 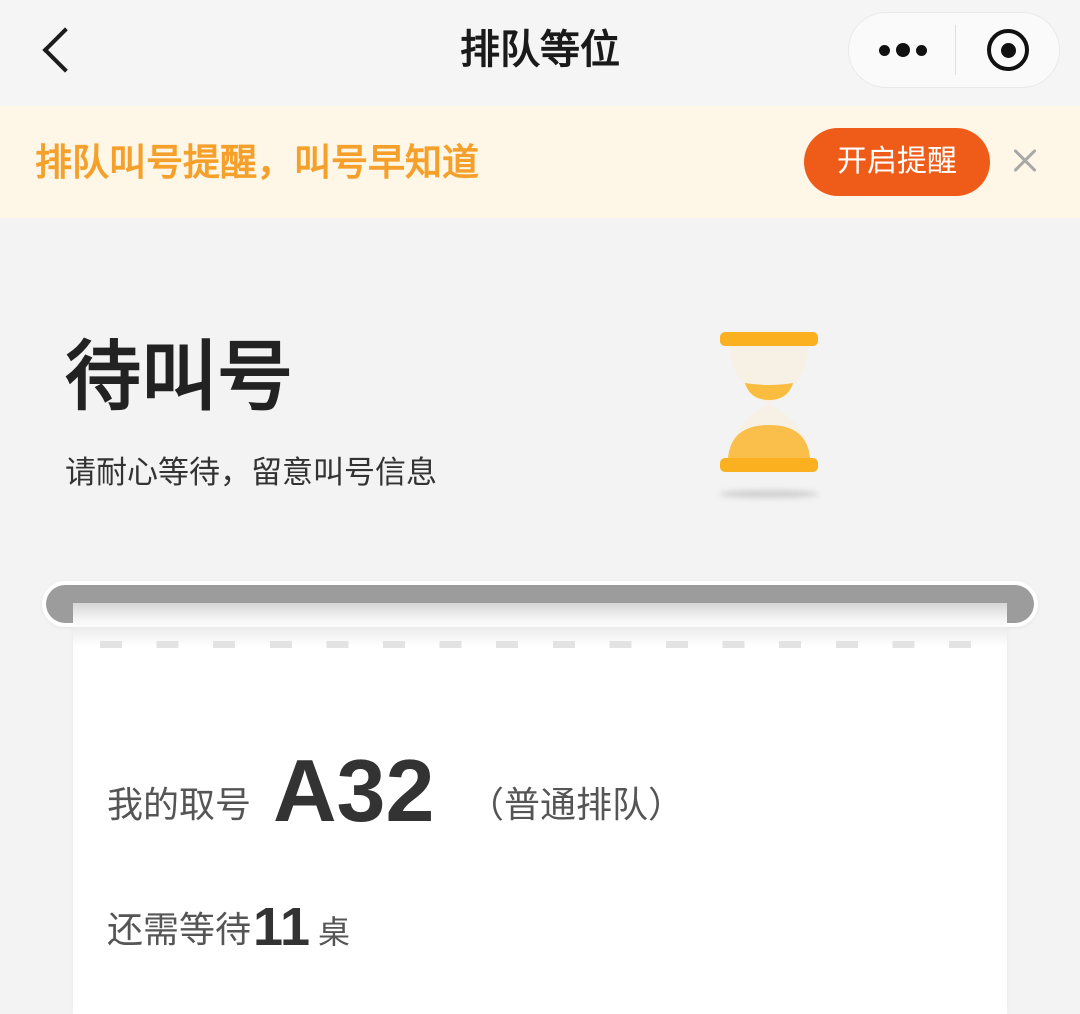 What do you see at coordinates (251, 472) in the screenshot?
I see `status-subtitle: 请耐心等待，留意叫号信息` at bounding box center [251, 472].